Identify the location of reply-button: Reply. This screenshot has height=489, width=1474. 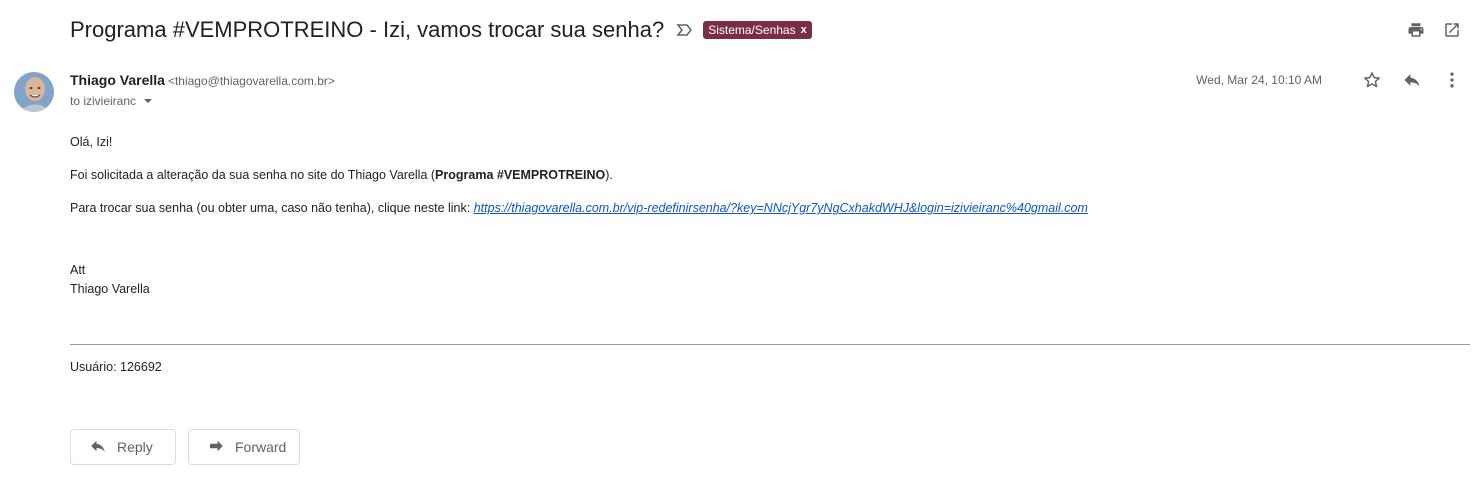
(123, 447).